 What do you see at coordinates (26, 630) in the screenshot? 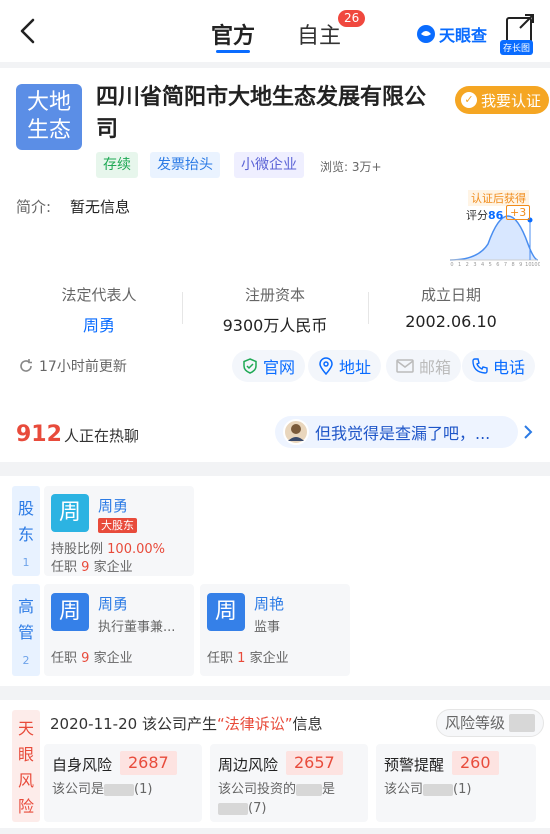
I see `management-side-label: 高管 2` at bounding box center [26, 630].